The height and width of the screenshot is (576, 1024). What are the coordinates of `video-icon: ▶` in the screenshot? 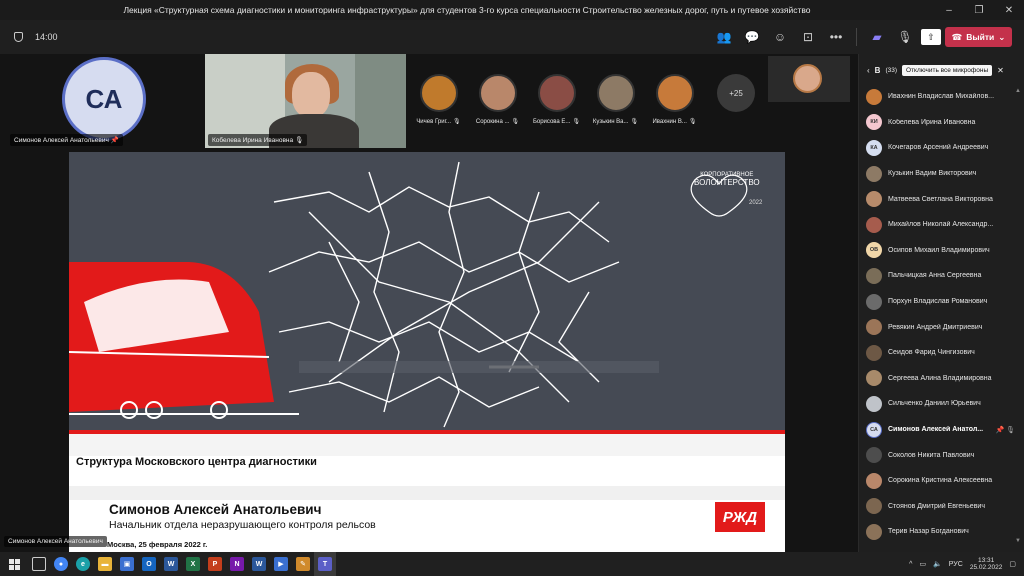 It's located at (281, 564).